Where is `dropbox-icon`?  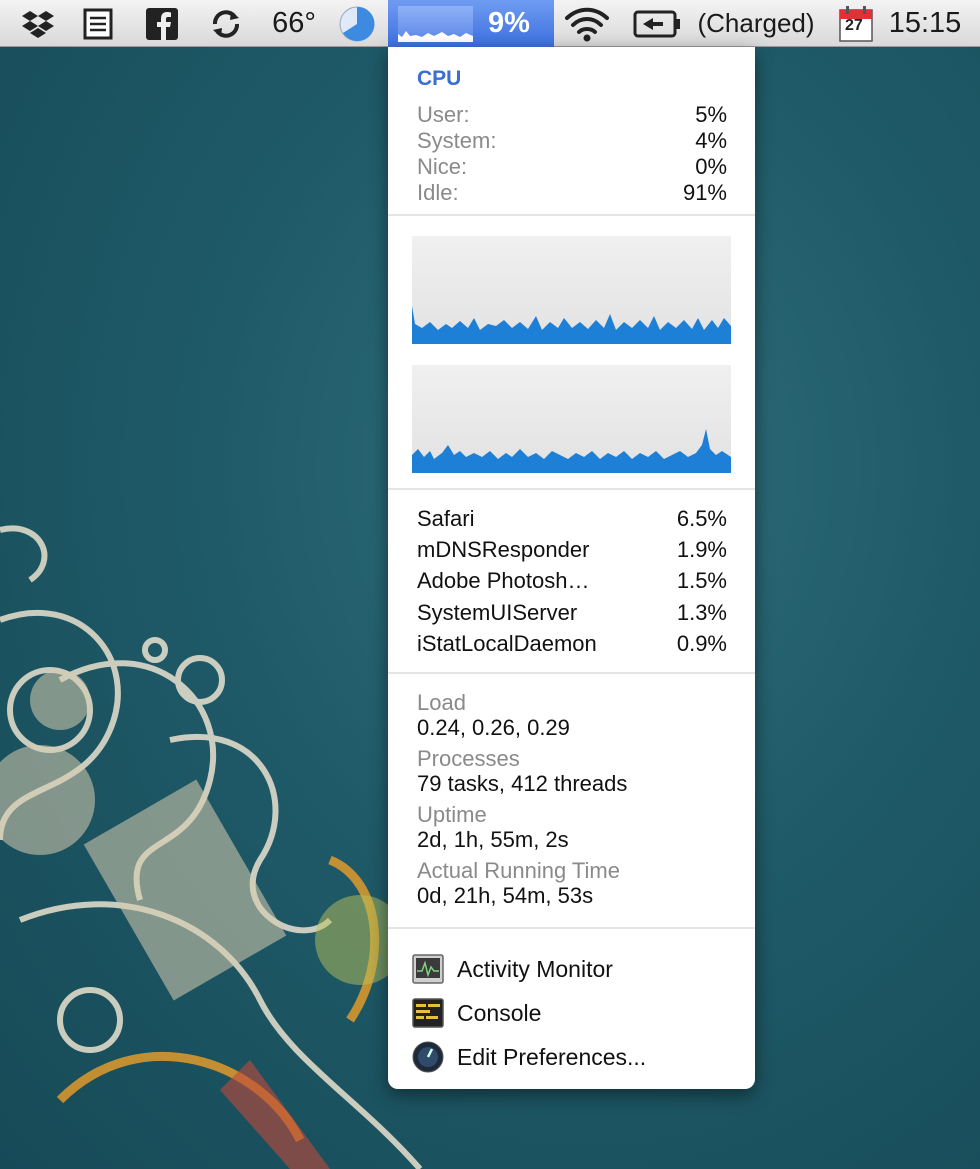 dropbox-icon is located at coordinates (38, 23).